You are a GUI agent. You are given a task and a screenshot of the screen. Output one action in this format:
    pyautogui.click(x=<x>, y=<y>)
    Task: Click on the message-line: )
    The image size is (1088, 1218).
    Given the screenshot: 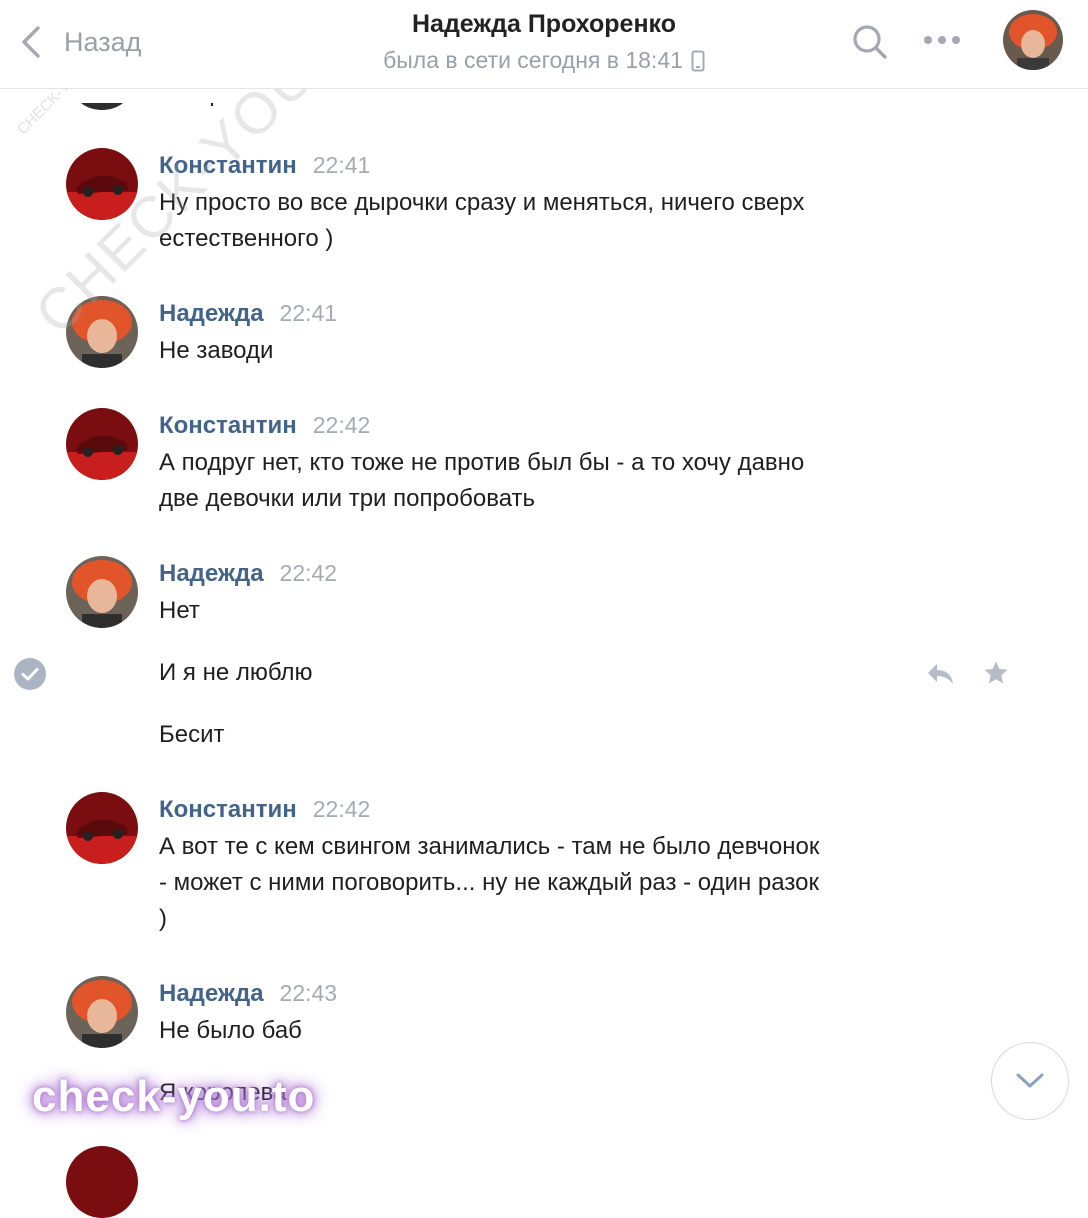 What is the action you would take?
    pyautogui.click(x=163, y=918)
    